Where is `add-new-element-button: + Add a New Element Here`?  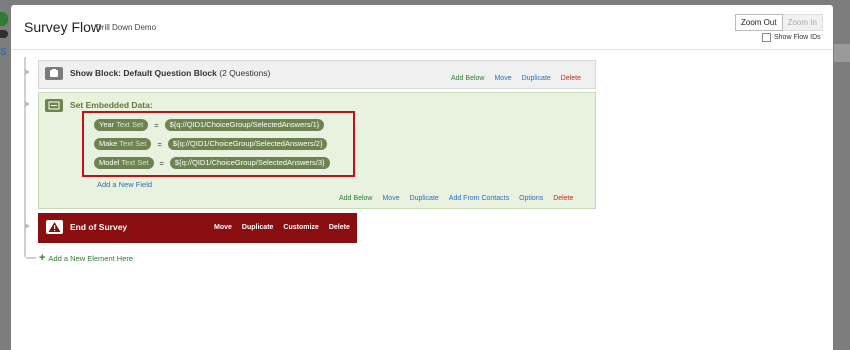 add-new-element-button: + Add a New Element Here is located at coordinates (86, 258).